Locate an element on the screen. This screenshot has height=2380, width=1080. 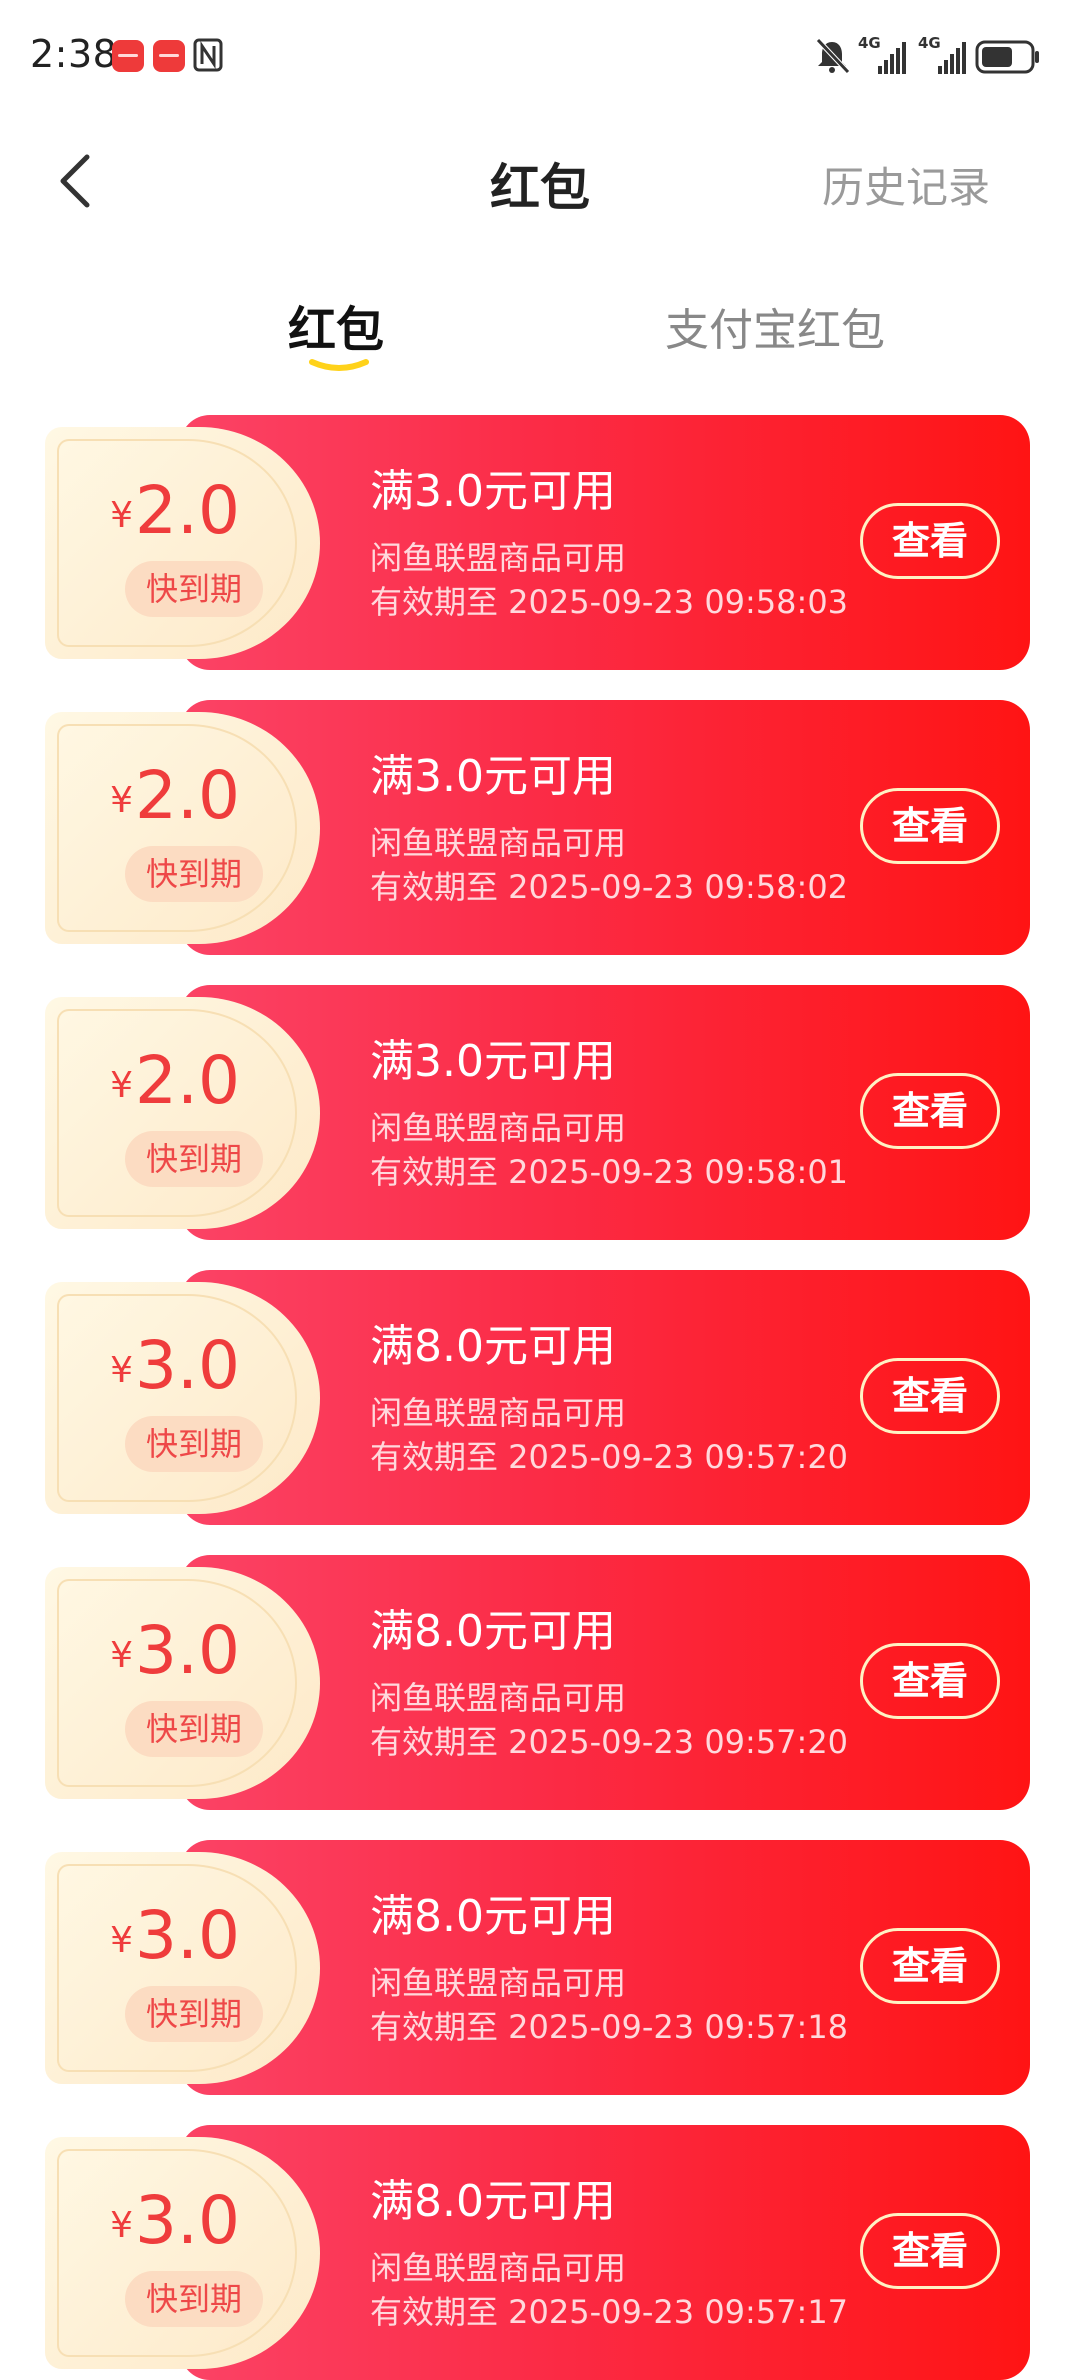
top-nav-bar: 红包 历史记录 is located at coordinates (540, 180).